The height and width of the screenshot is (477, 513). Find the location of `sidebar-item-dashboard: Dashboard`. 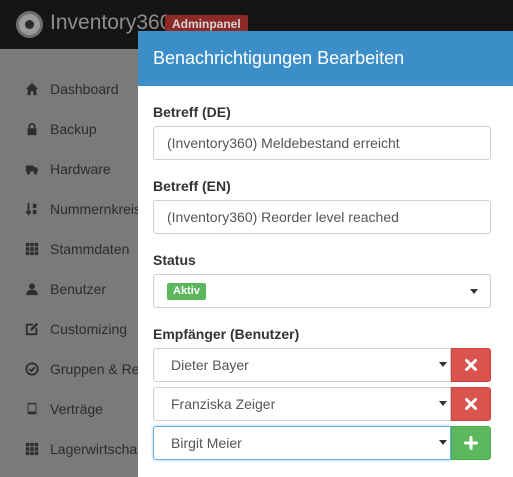

sidebar-item-dashboard: Dashboard is located at coordinates (75, 89).